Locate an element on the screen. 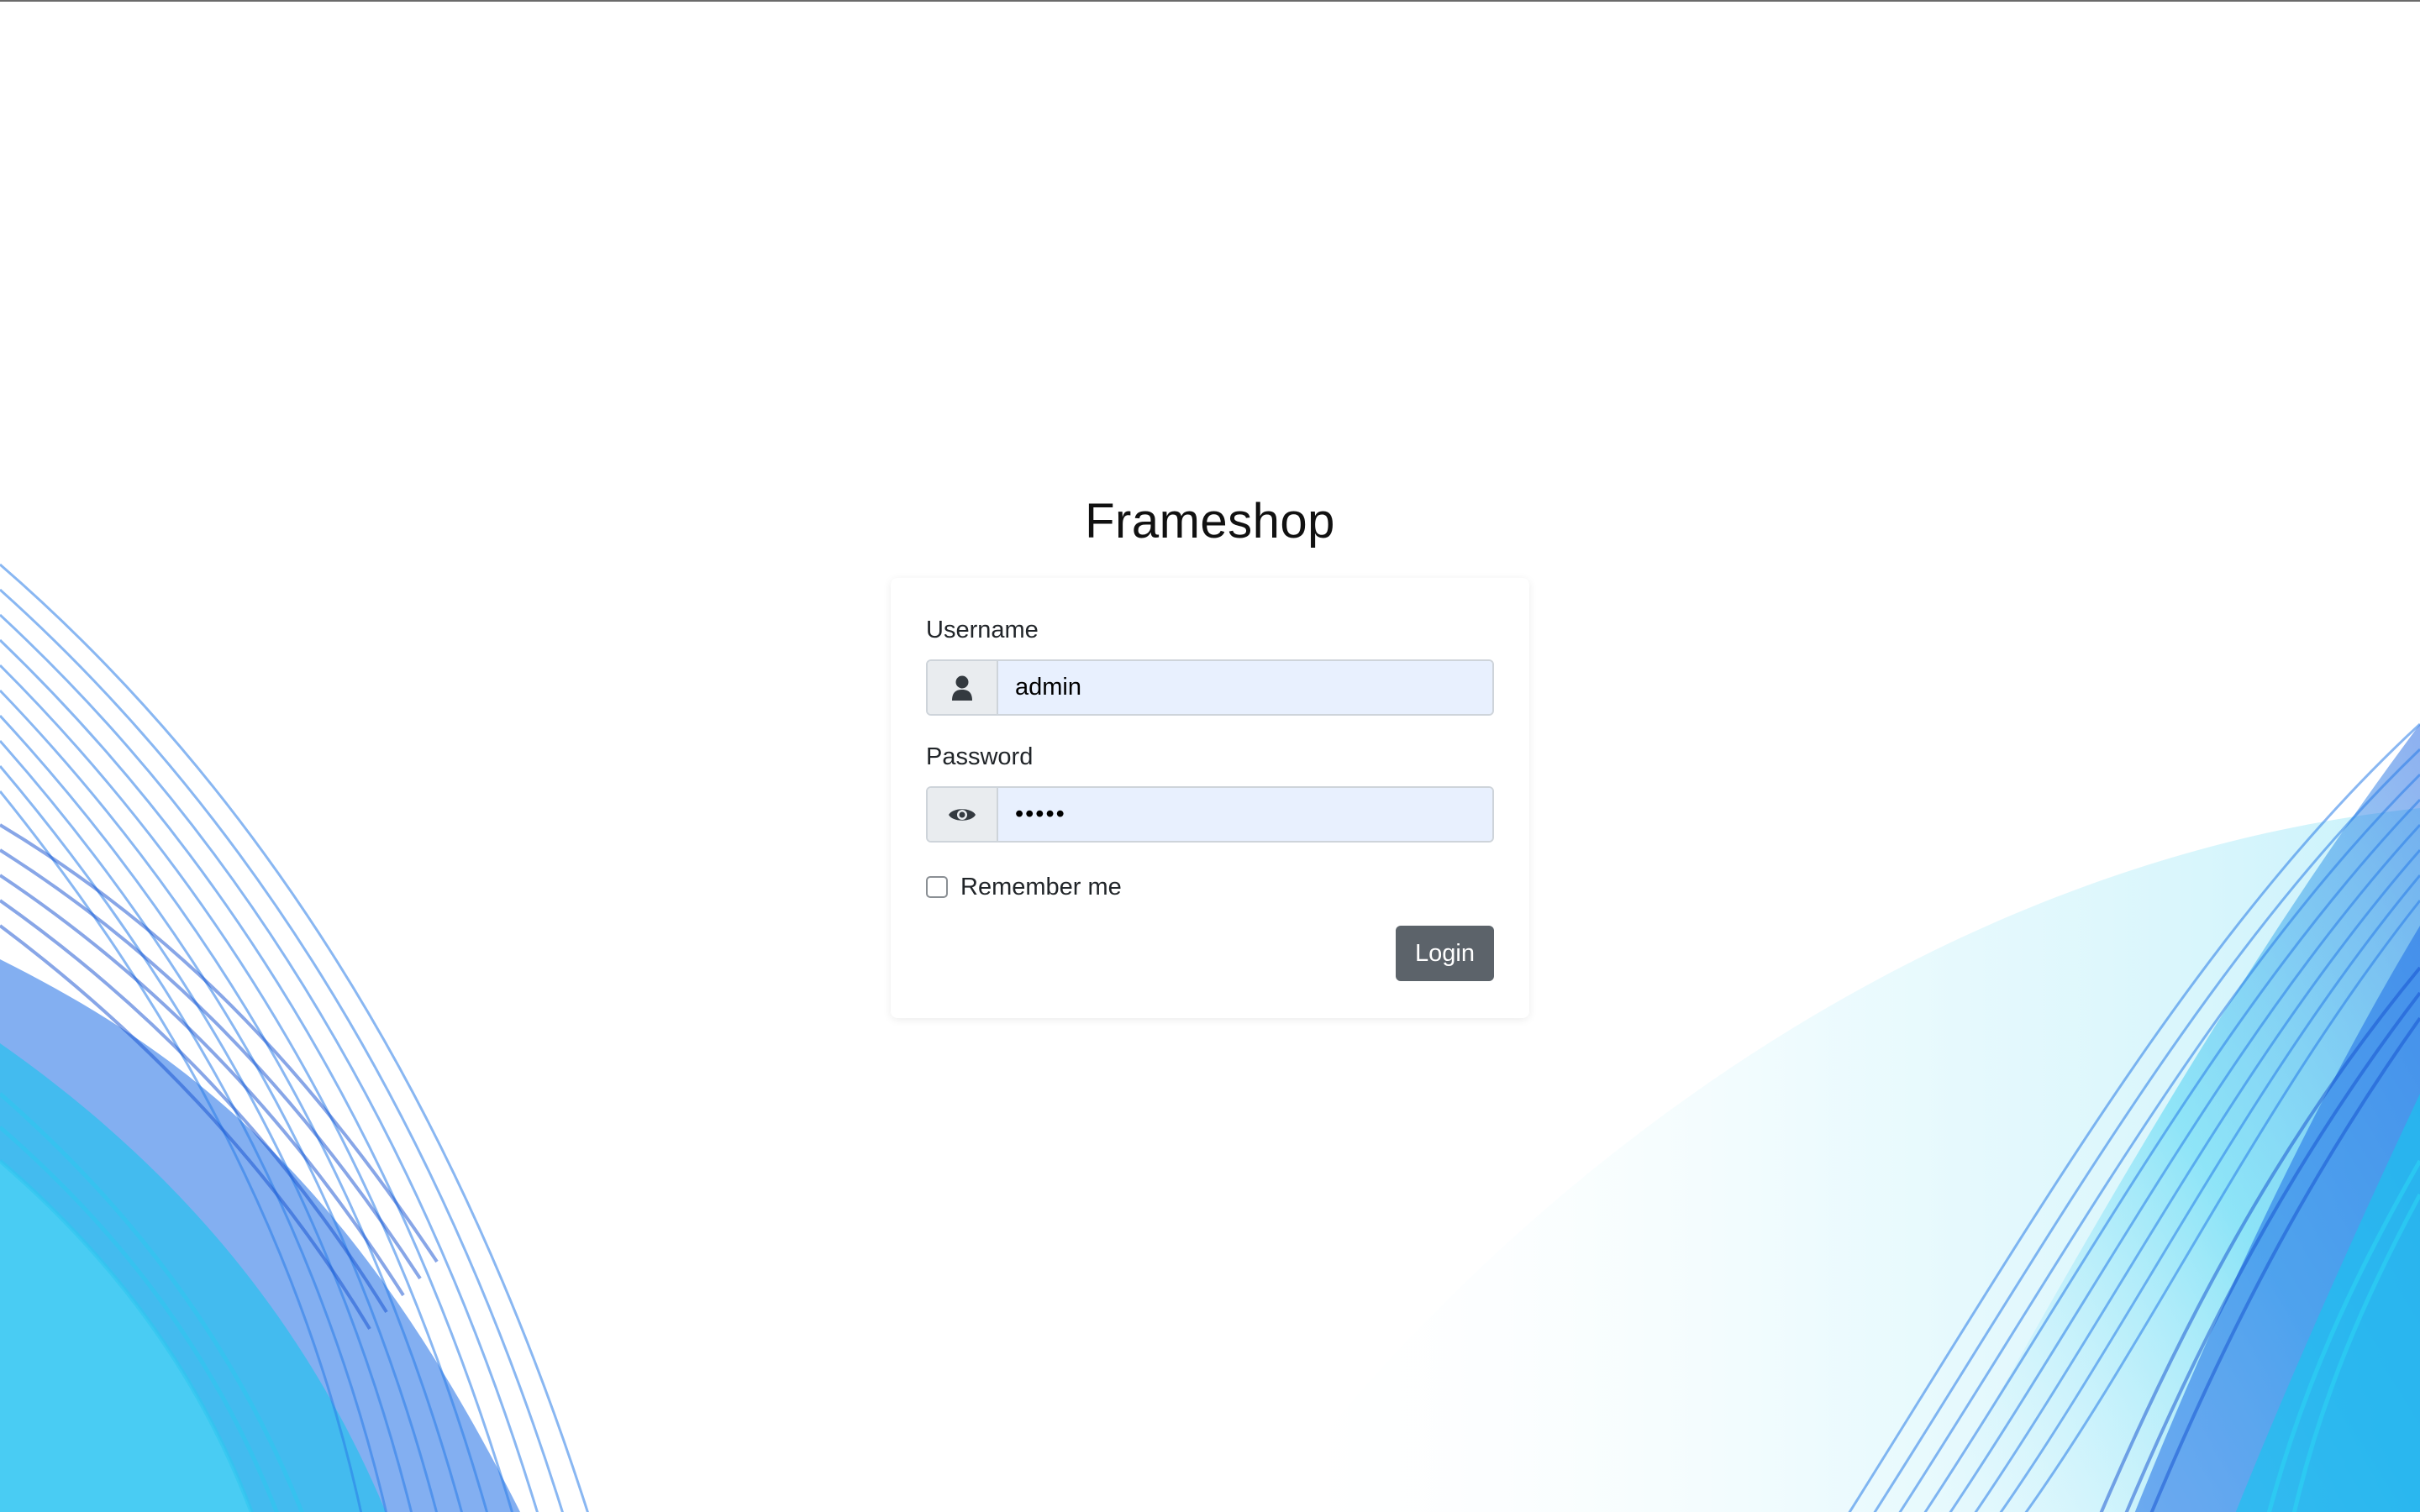 This screenshot has width=2420, height=1512. username-label: Username is located at coordinates (983, 630).